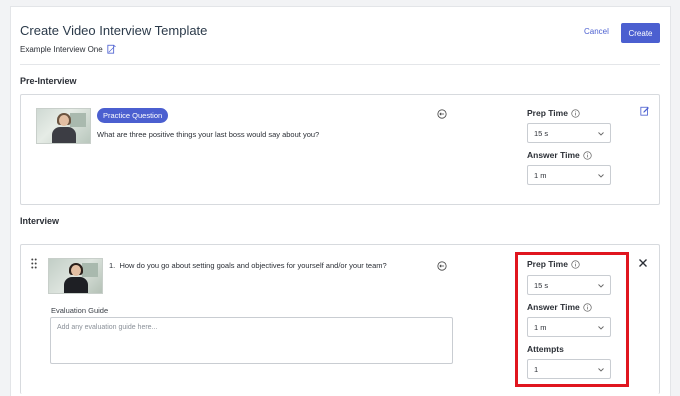 The height and width of the screenshot is (396, 680). I want to click on close-icon, so click(643, 263).